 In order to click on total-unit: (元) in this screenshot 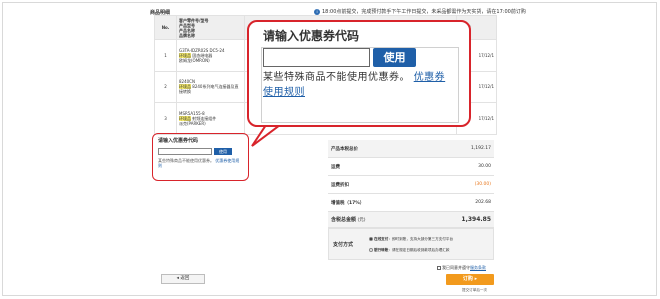, I will do `click(361, 220)`.